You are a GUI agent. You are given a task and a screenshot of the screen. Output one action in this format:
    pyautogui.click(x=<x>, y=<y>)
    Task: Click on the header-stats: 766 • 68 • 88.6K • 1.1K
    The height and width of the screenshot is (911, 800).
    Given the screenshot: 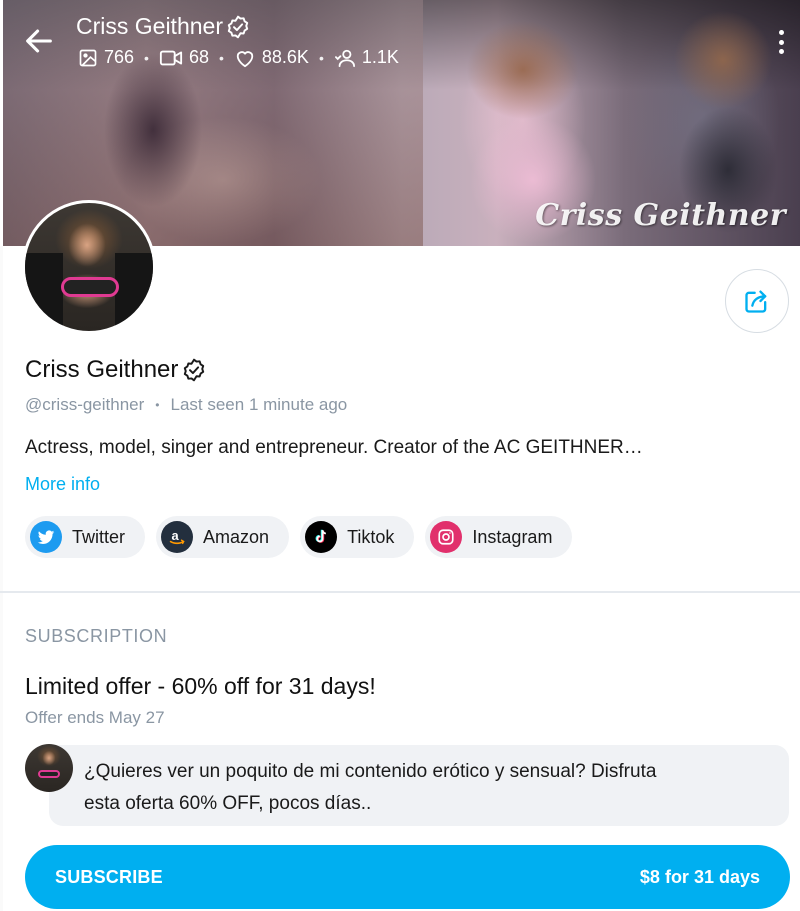 What is the action you would take?
    pyautogui.click(x=238, y=57)
    